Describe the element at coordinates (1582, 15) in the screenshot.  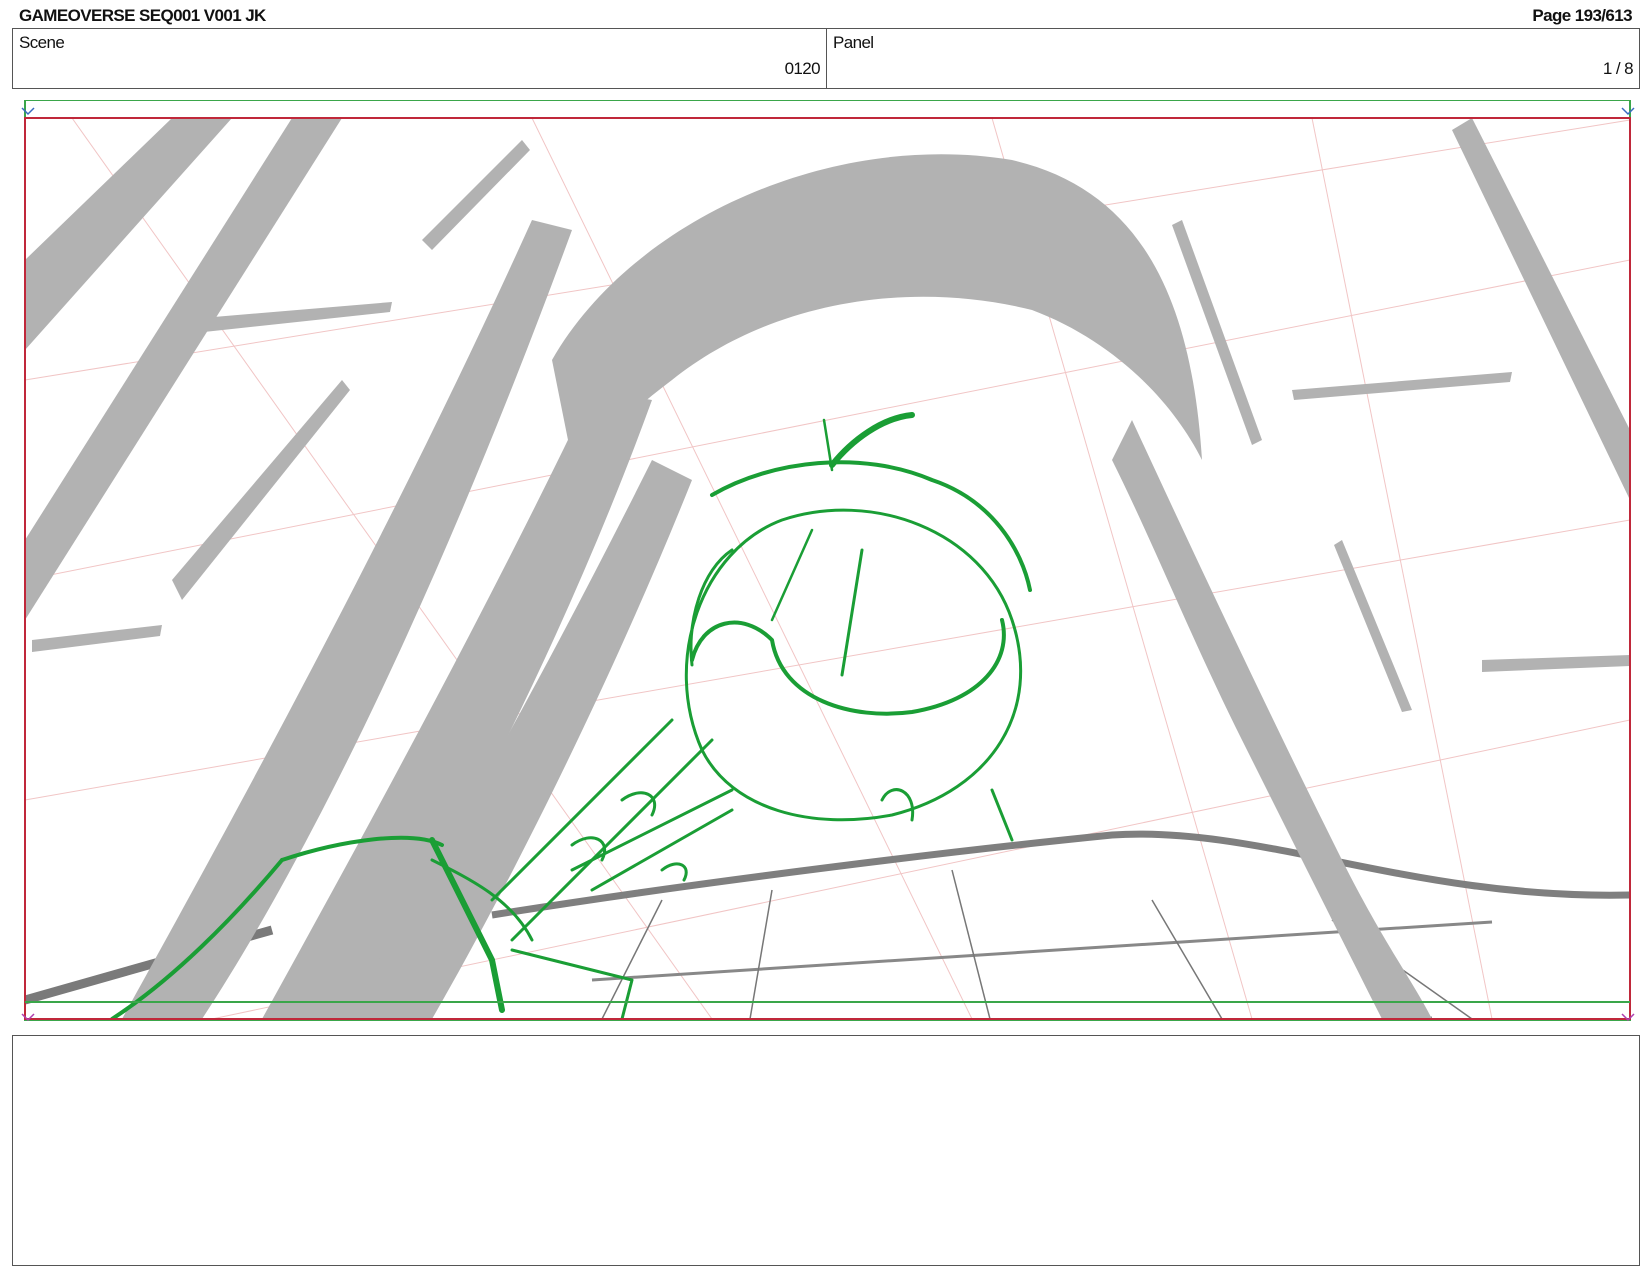
I see `page-number: Page 193/613` at that location.